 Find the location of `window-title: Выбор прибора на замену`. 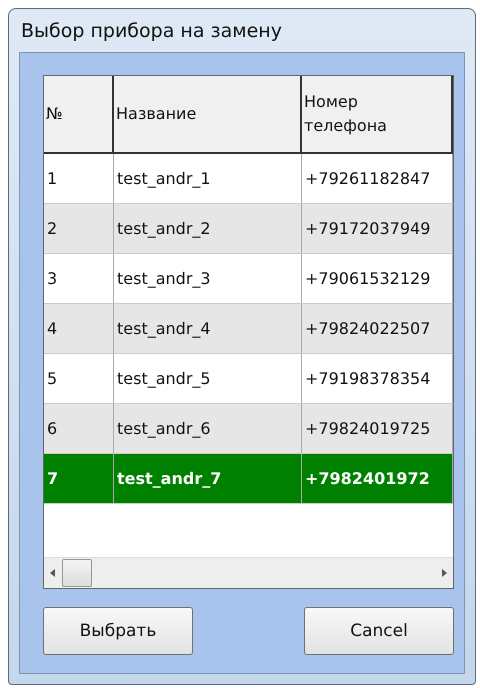

window-title: Выбор прибора на замену is located at coordinates (151, 31).